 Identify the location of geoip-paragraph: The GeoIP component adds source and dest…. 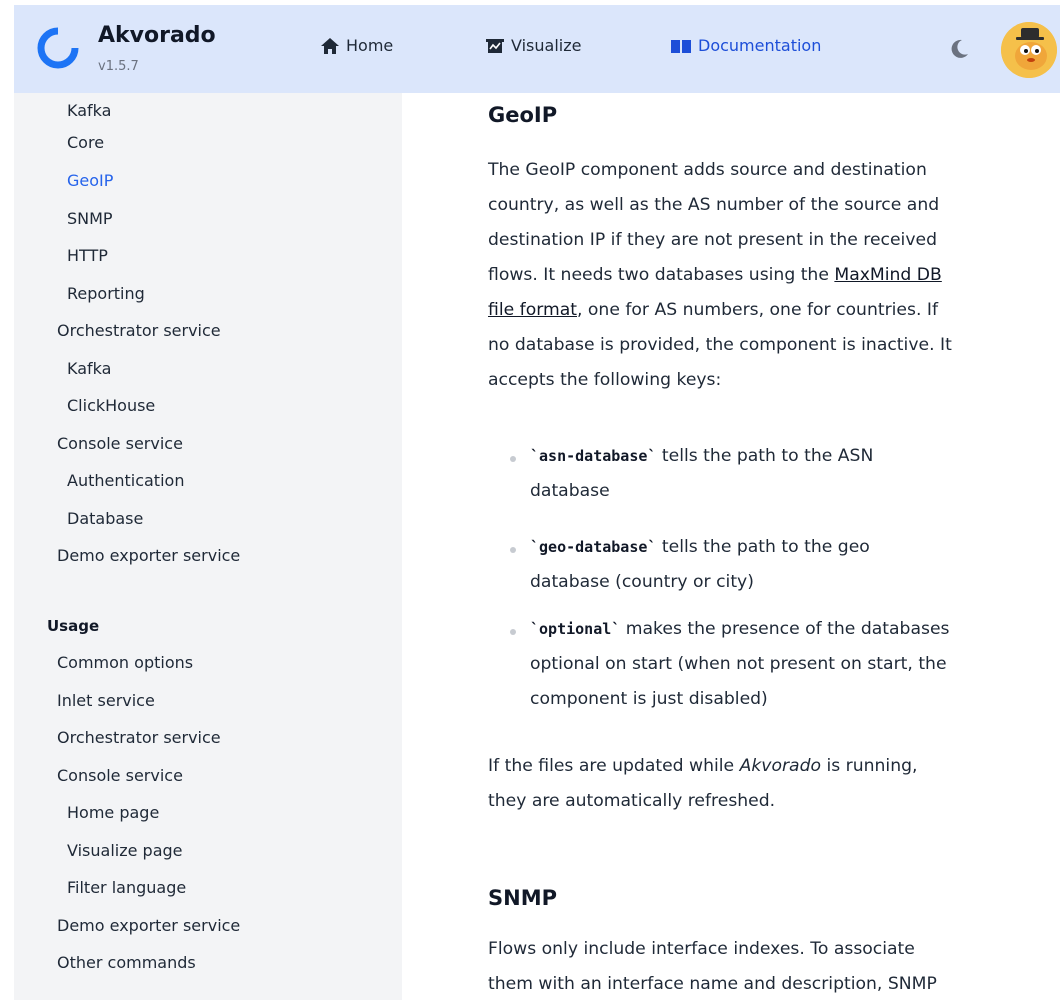
(748, 275).